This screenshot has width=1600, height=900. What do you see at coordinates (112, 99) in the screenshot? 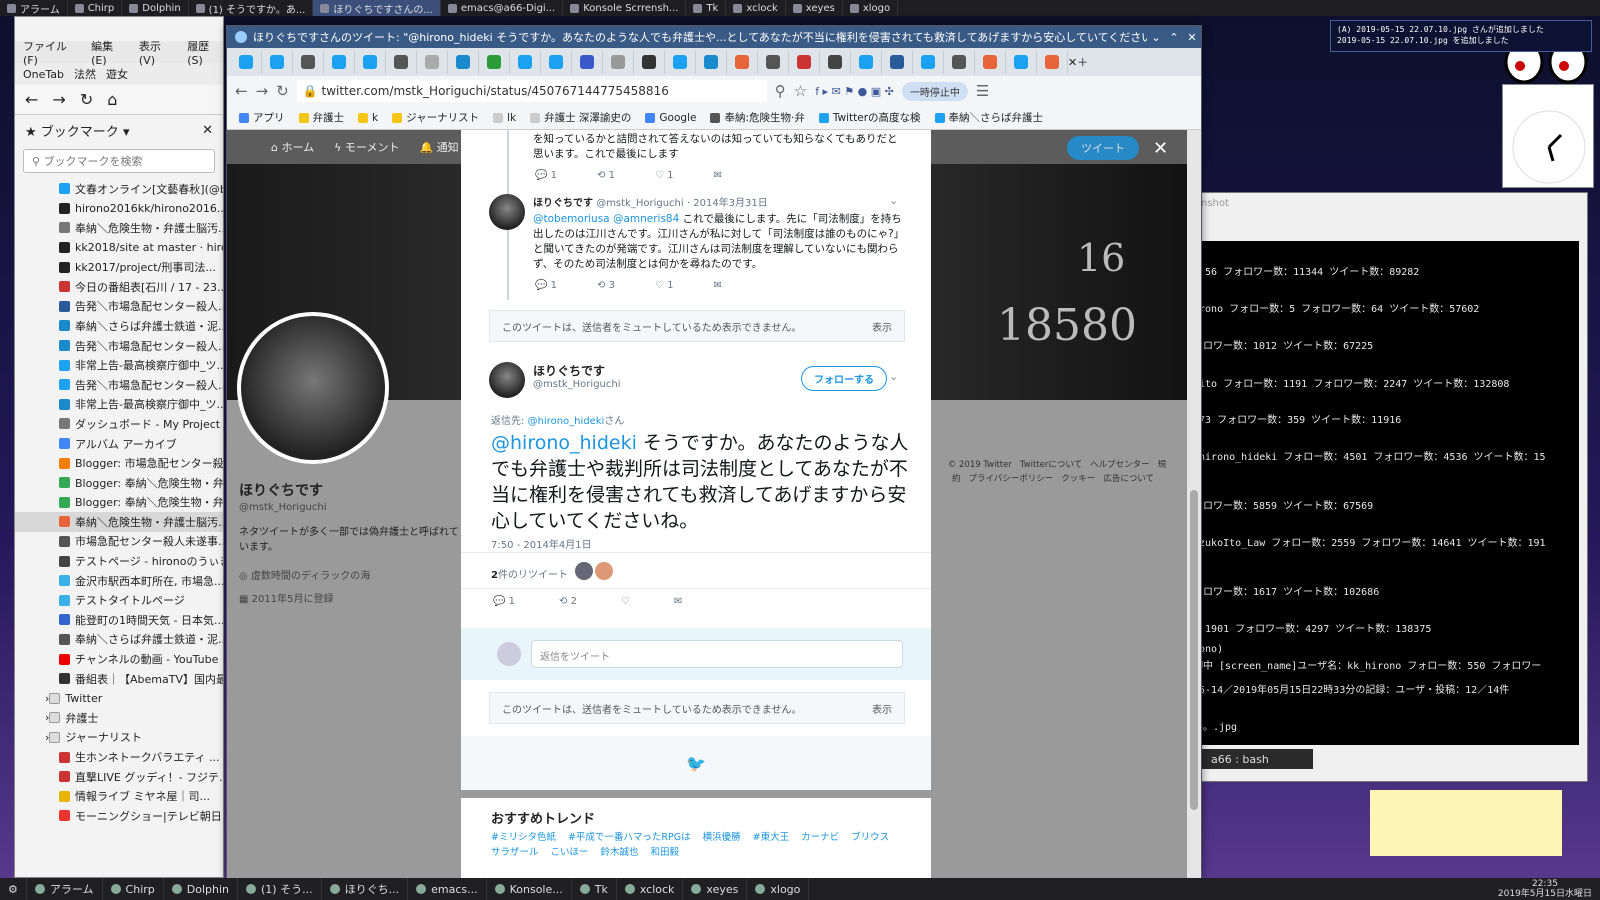
I see `home-icon: ⌂` at bounding box center [112, 99].